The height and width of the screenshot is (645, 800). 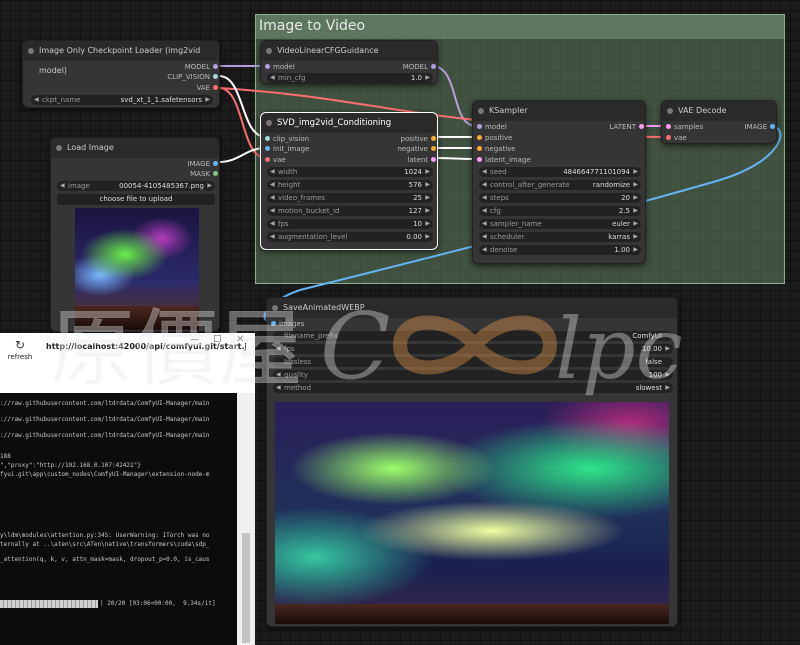 What do you see at coordinates (560, 211) in the screenshot?
I see `cfg-number: ◀ cfg 2.5 ▶` at bounding box center [560, 211].